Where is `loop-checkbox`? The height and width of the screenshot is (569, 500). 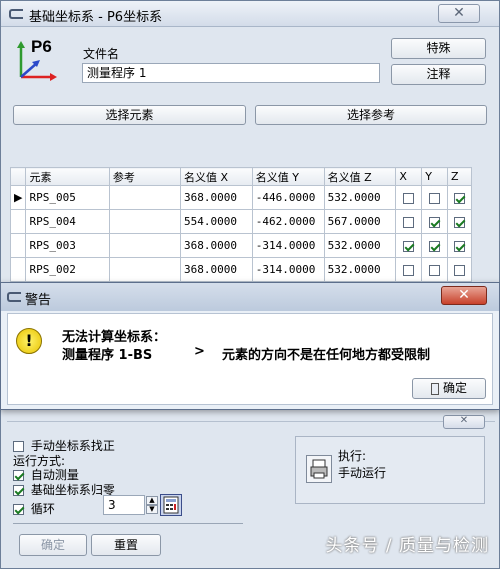 loop-checkbox is located at coordinates (18, 509).